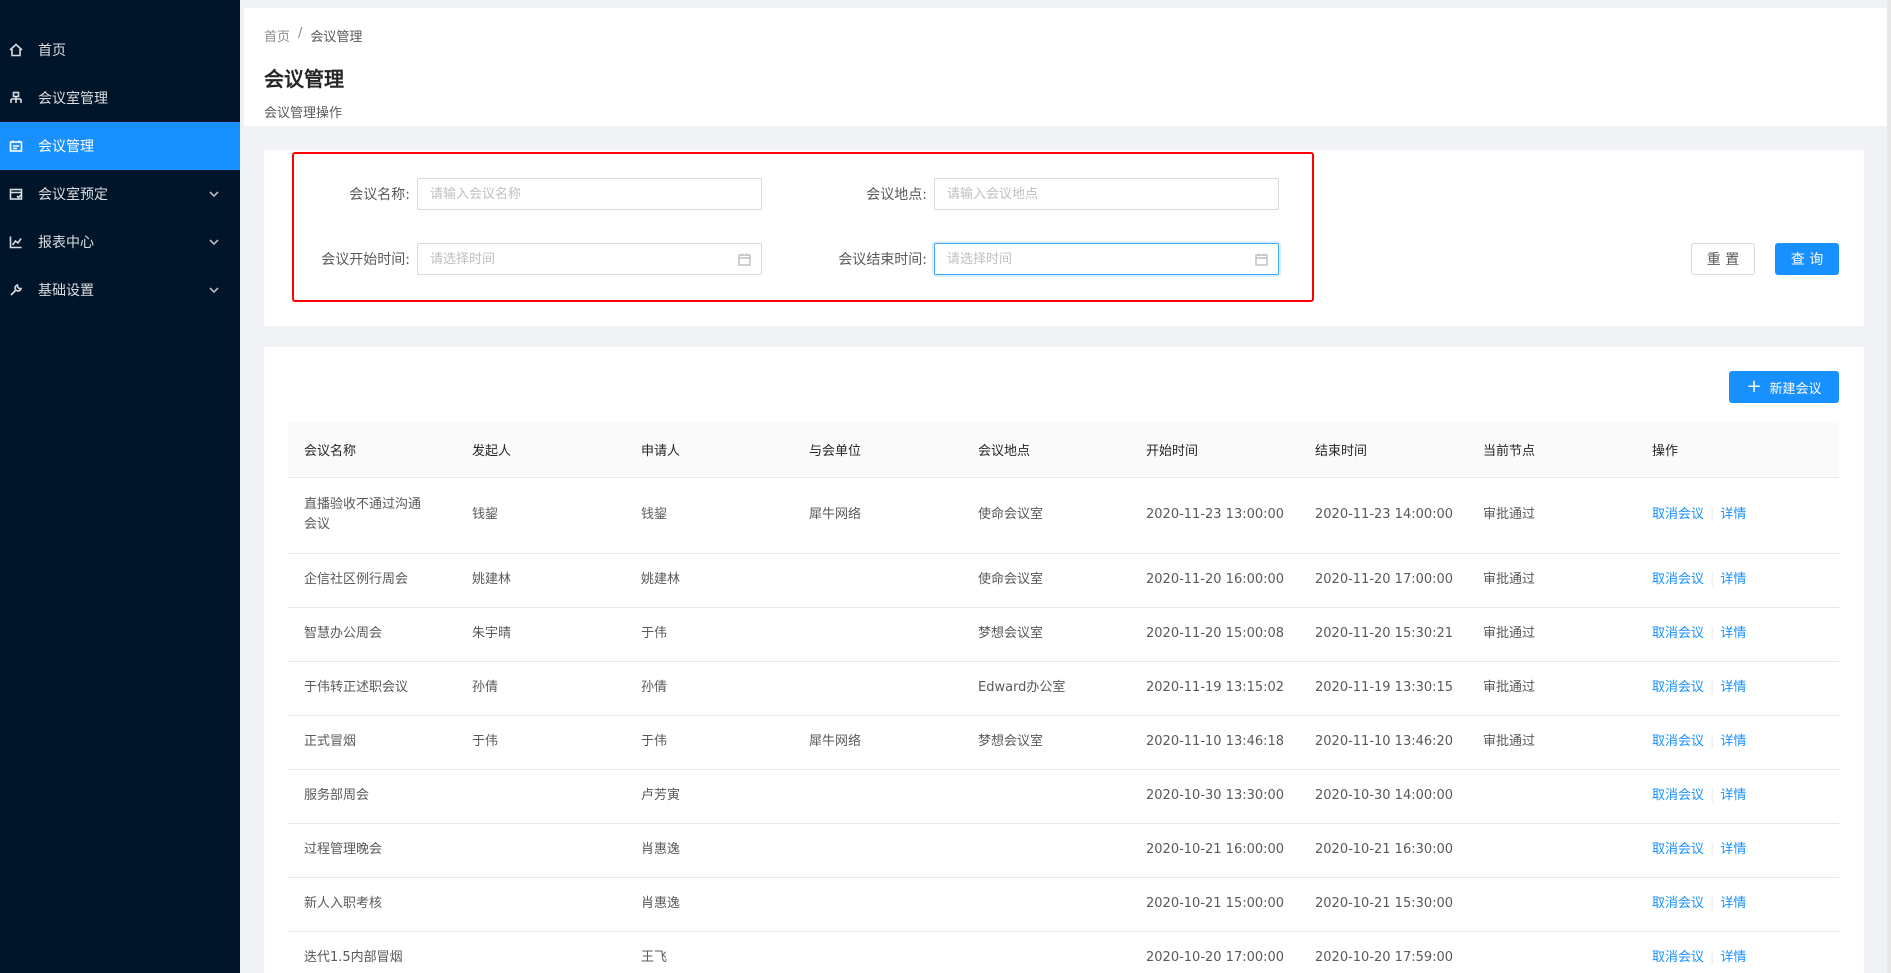 The image size is (1891, 973). Describe the element at coordinates (66, 147) in the screenshot. I see `sidebar-item-label: 会议管理` at that location.